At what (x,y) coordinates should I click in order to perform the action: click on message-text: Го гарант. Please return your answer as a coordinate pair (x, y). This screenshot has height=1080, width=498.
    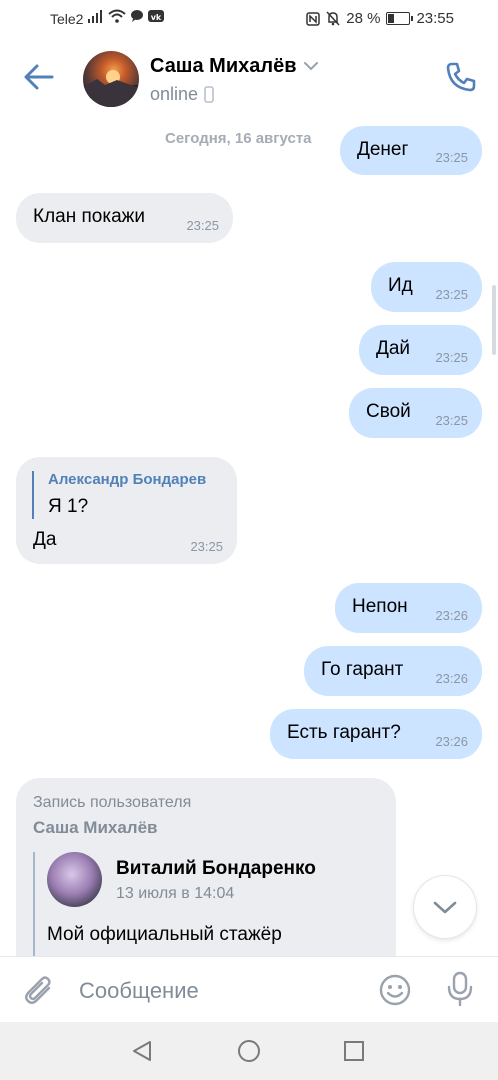
    Looking at the image, I should click on (362, 669).